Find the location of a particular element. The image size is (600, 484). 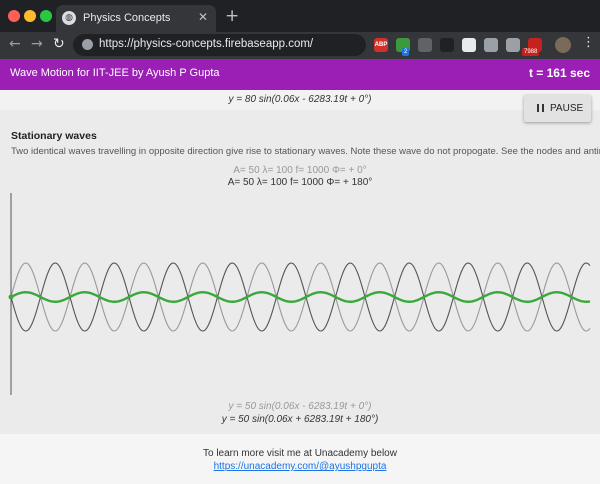

resultant-wave is located at coordinates (300, 297).